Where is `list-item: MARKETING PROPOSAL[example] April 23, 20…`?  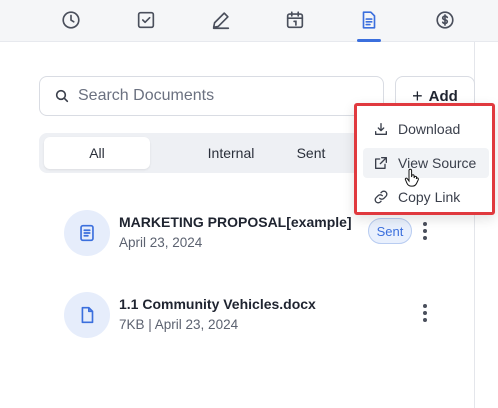 list-item: MARKETING PROPOSAL[example] April 23, 20… is located at coordinates (274, 233).